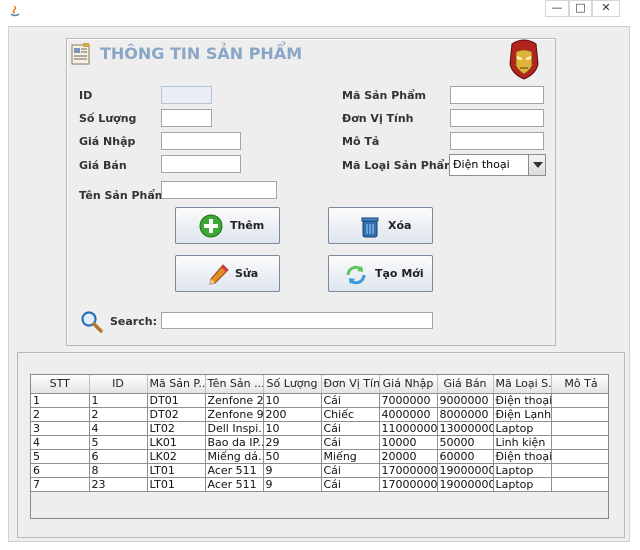  What do you see at coordinates (176, 456) in the screenshot?
I see `table-cell: LK02` at bounding box center [176, 456].